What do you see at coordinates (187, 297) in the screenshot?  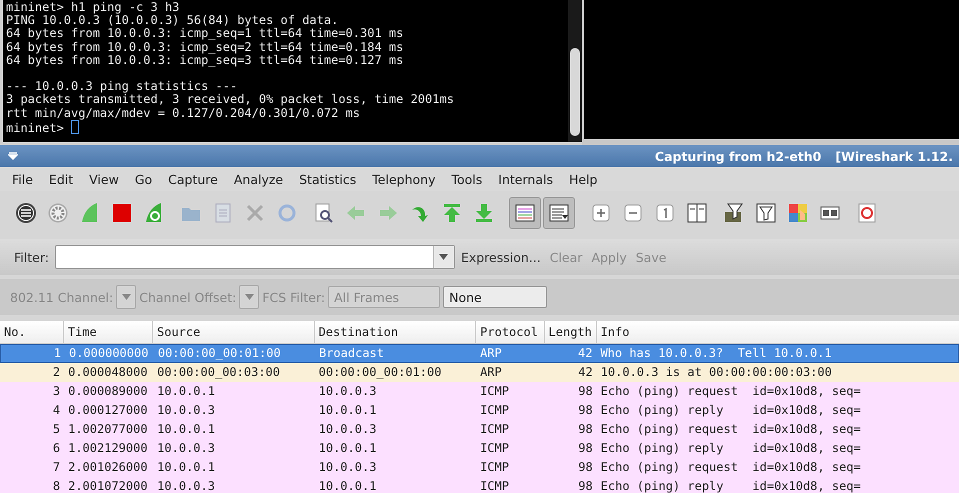 I see `channel-offset-label: Channel Offset:` at bounding box center [187, 297].